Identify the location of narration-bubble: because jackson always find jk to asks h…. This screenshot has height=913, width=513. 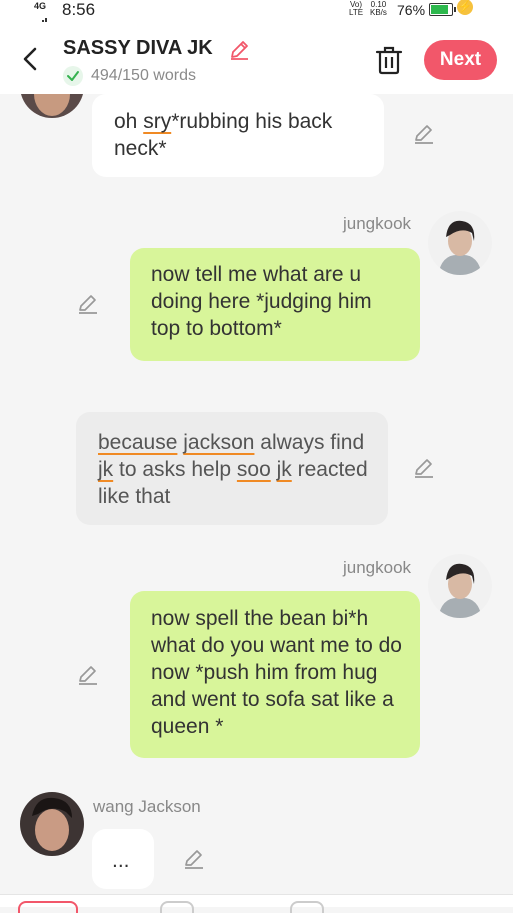
(232, 468).